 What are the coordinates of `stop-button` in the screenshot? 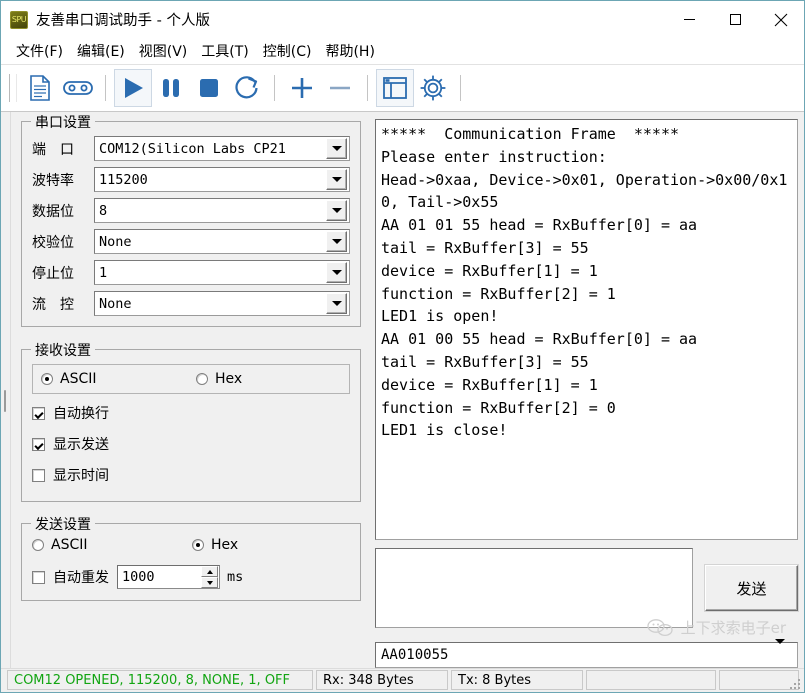 It's located at (209, 88).